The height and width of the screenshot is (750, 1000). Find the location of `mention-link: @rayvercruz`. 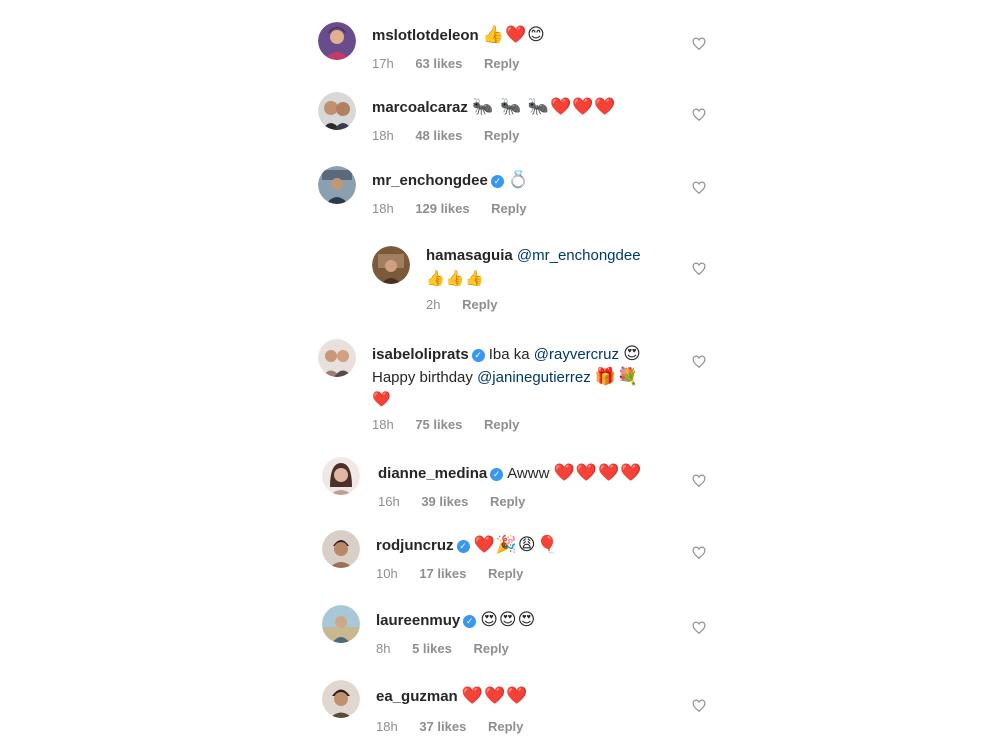

mention-link: @rayvercruz is located at coordinates (576, 354).